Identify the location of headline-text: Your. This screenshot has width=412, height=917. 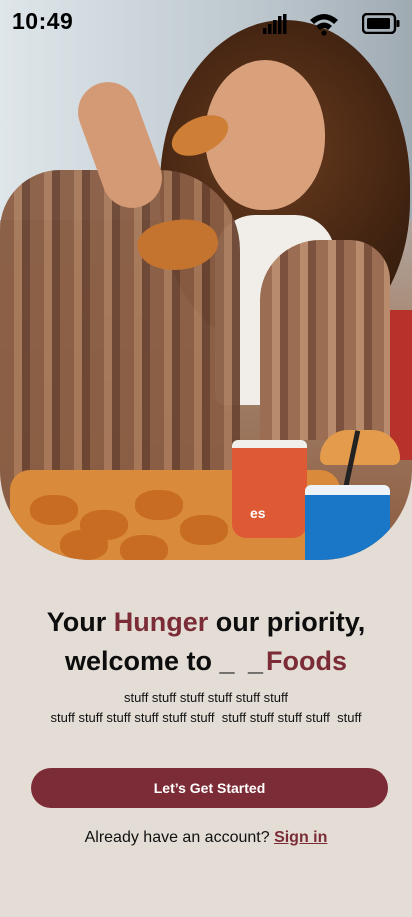
(80, 622).